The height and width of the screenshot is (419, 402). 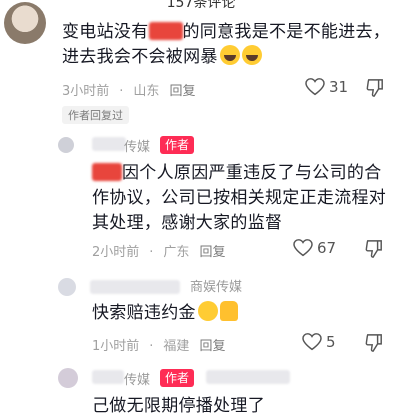 What do you see at coordinates (216, 285) in the screenshot?
I see `reply-to-name: 商娱传媒` at bounding box center [216, 285].